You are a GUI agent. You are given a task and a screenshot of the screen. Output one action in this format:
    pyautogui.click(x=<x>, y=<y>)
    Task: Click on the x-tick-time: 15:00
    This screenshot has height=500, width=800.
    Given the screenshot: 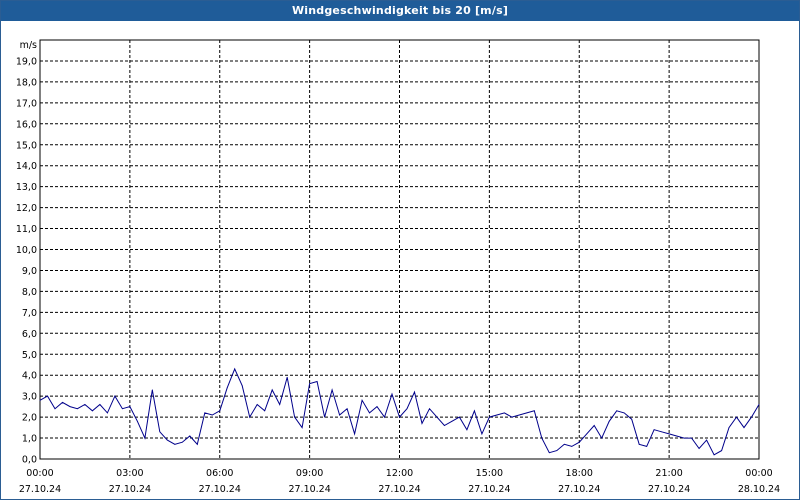 What is the action you would take?
    pyautogui.click(x=489, y=473)
    